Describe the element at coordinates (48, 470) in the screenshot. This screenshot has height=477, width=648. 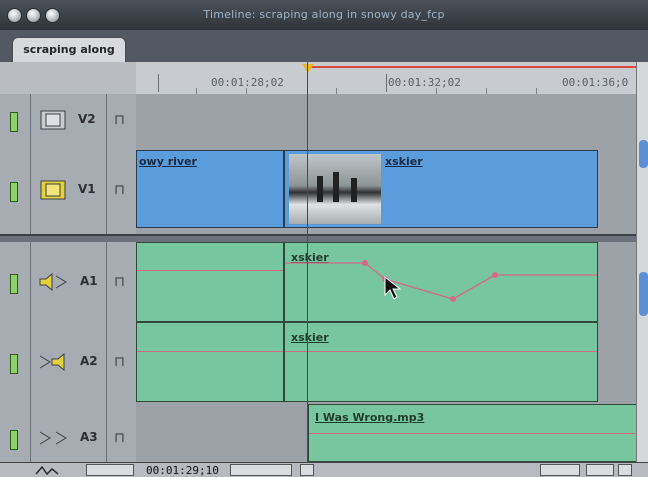
I see `waveform-toggle-icon` at that location.